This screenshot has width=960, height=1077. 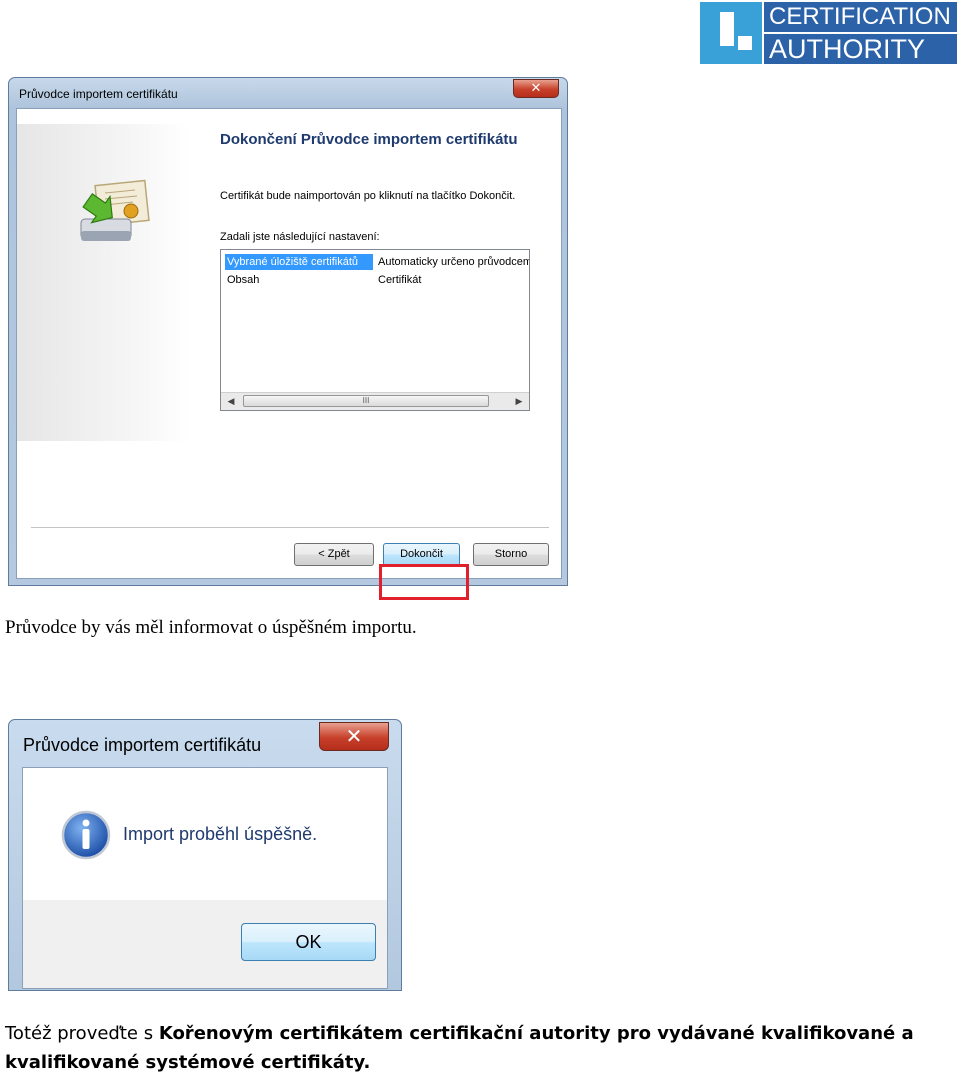 I want to click on list-item-value: Certifikát, so click(x=400, y=280).